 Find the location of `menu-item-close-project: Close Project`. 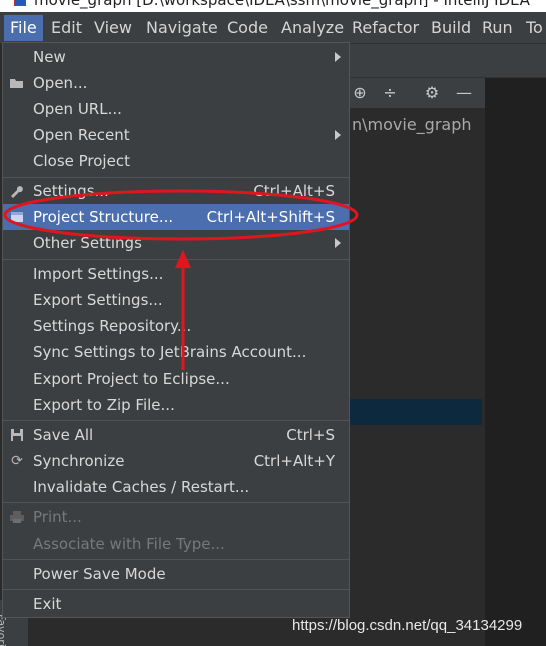

menu-item-close-project: Close Project is located at coordinates (176, 161).